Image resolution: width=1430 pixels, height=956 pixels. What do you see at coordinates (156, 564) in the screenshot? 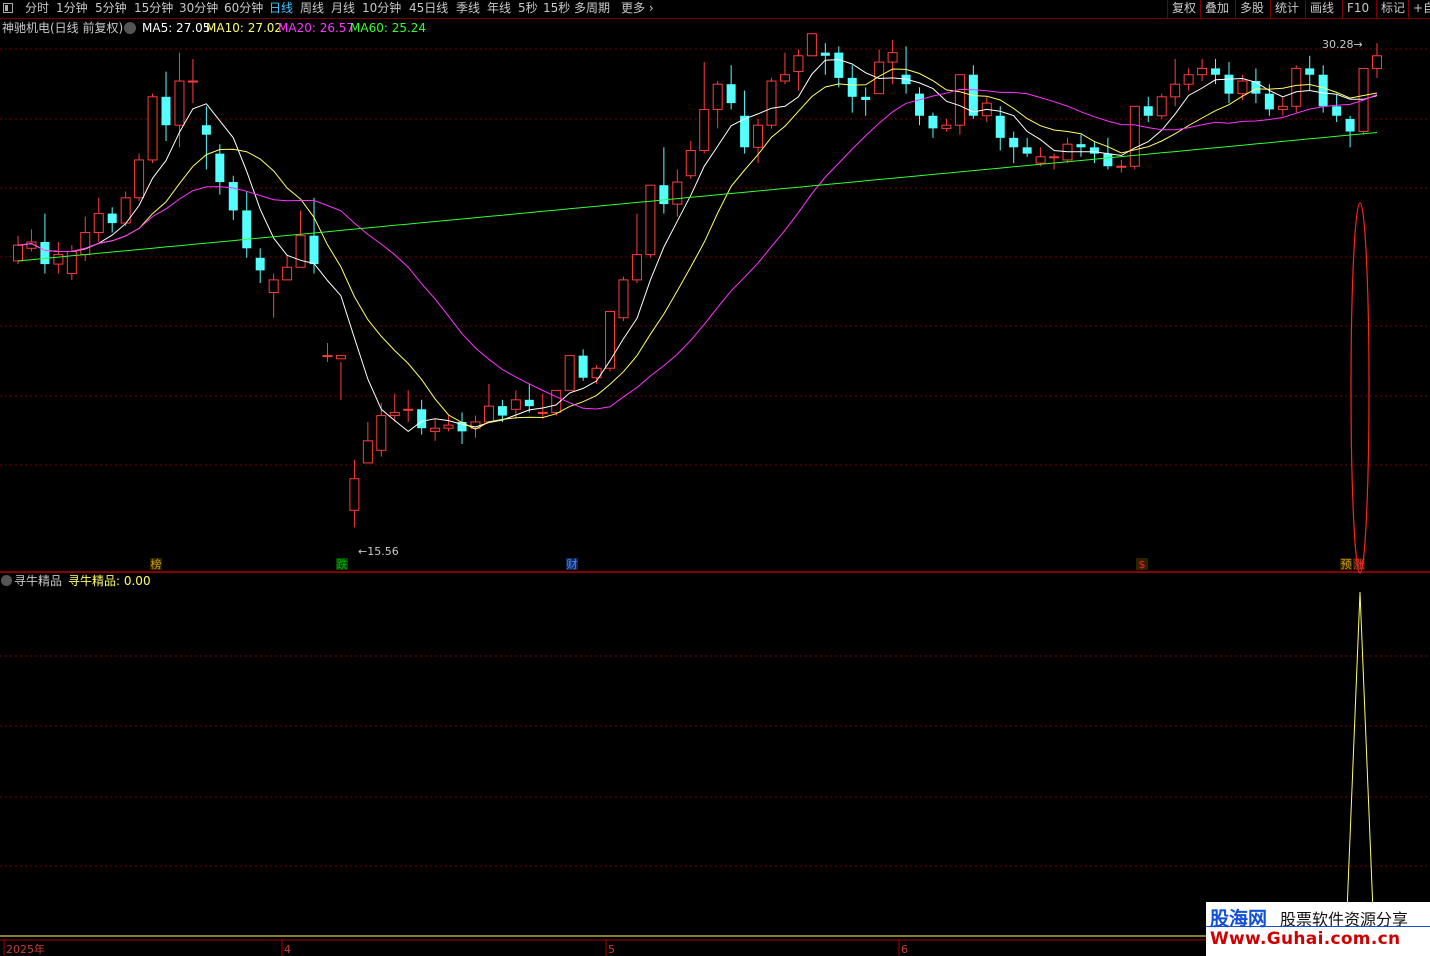
I see `event-marker-0: 榜` at bounding box center [156, 564].